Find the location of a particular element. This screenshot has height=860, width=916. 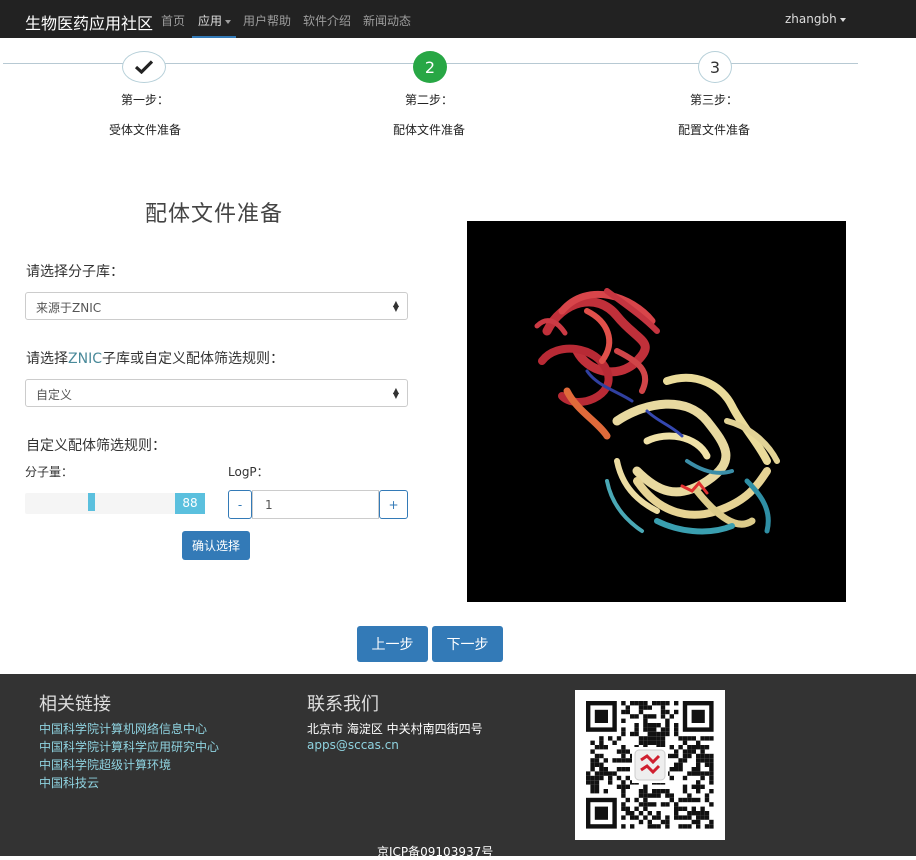

footer-link-cstcloud: 中国科技云 is located at coordinates (69, 782).